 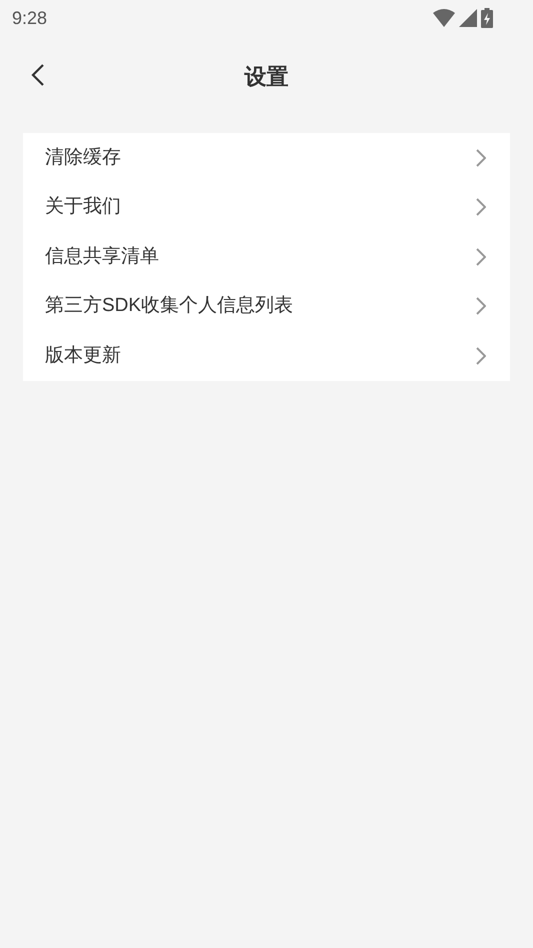 What do you see at coordinates (83, 207) in the screenshot?
I see `menu-item: 关于我们` at bounding box center [83, 207].